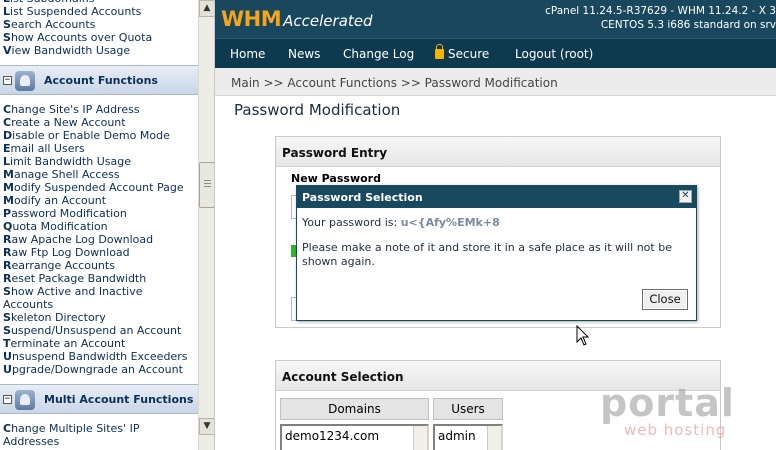  Describe the element at coordinates (99, 369) in the screenshot. I see `sidebar-link: Upgrade/Downgrade an Account` at that location.